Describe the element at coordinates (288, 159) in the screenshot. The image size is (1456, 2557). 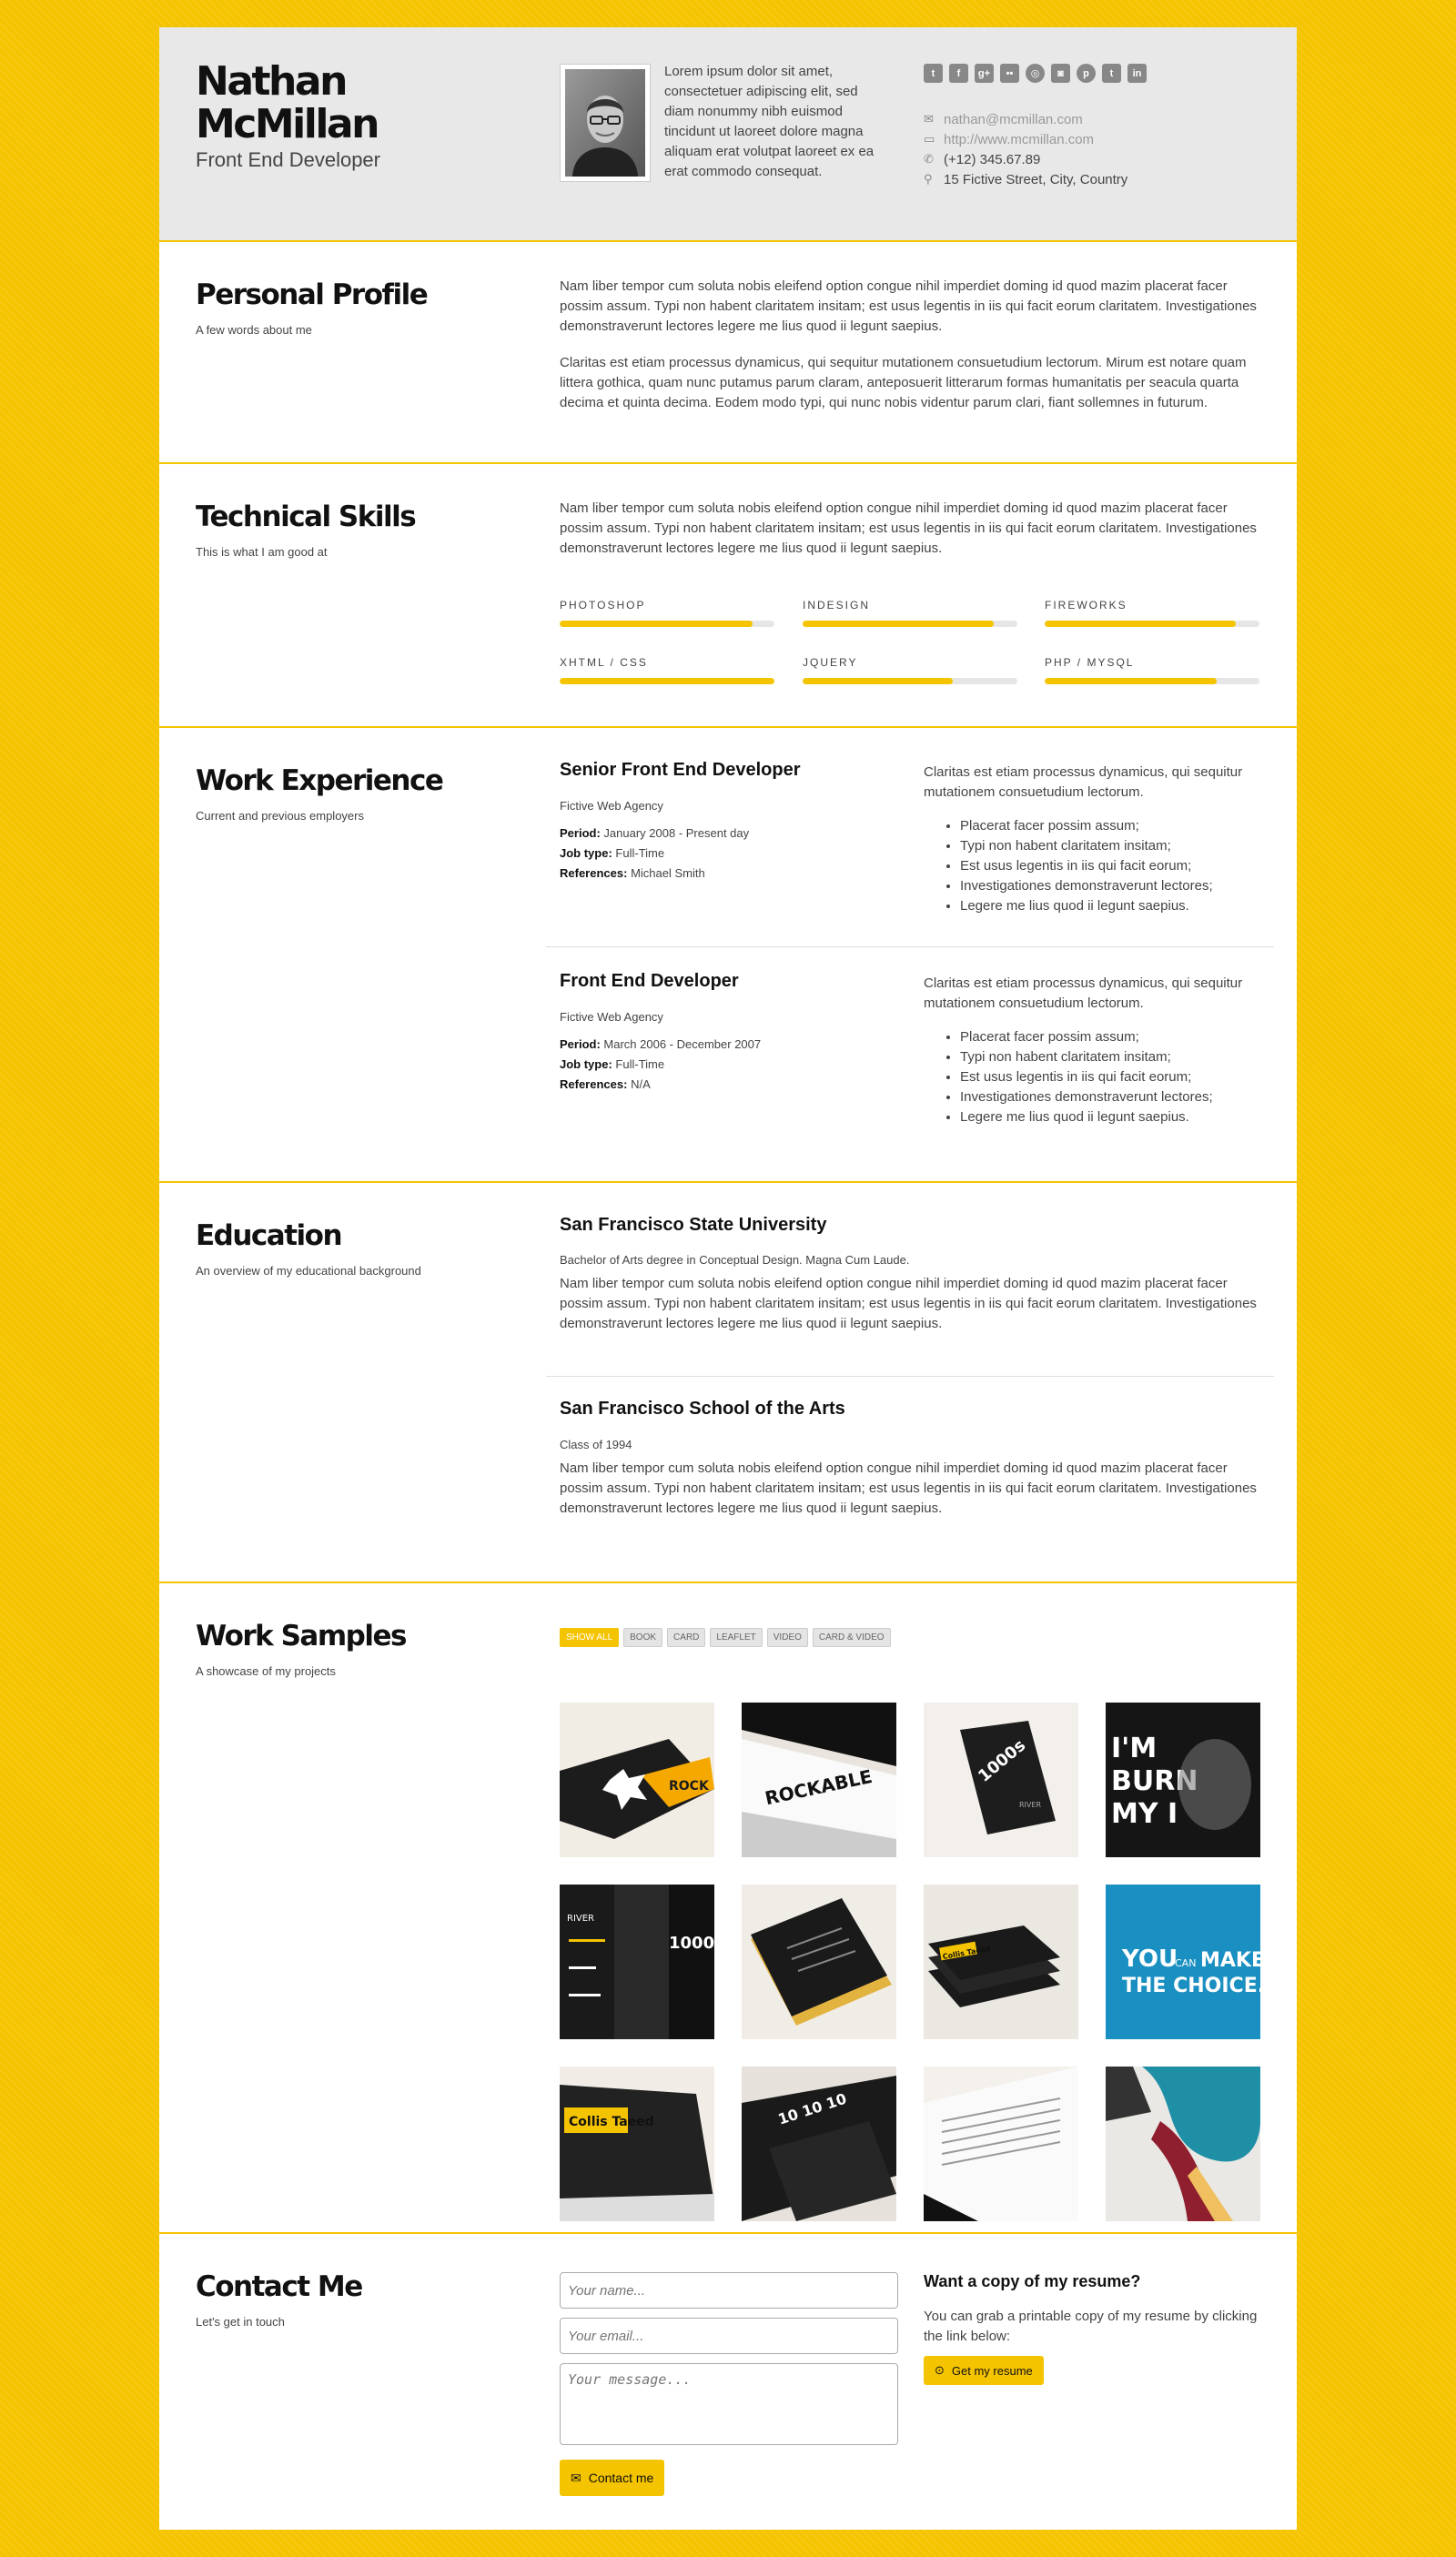
I see `profile-role: Front End Developer` at that location.